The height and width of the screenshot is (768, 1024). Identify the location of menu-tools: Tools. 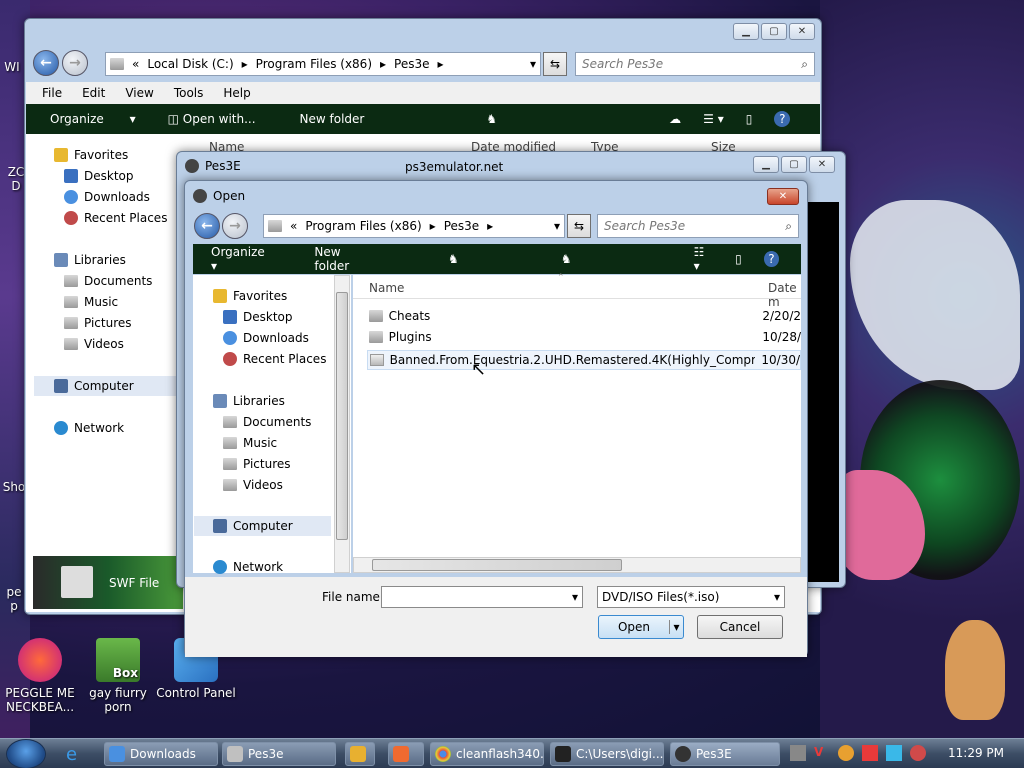
(189, 93).